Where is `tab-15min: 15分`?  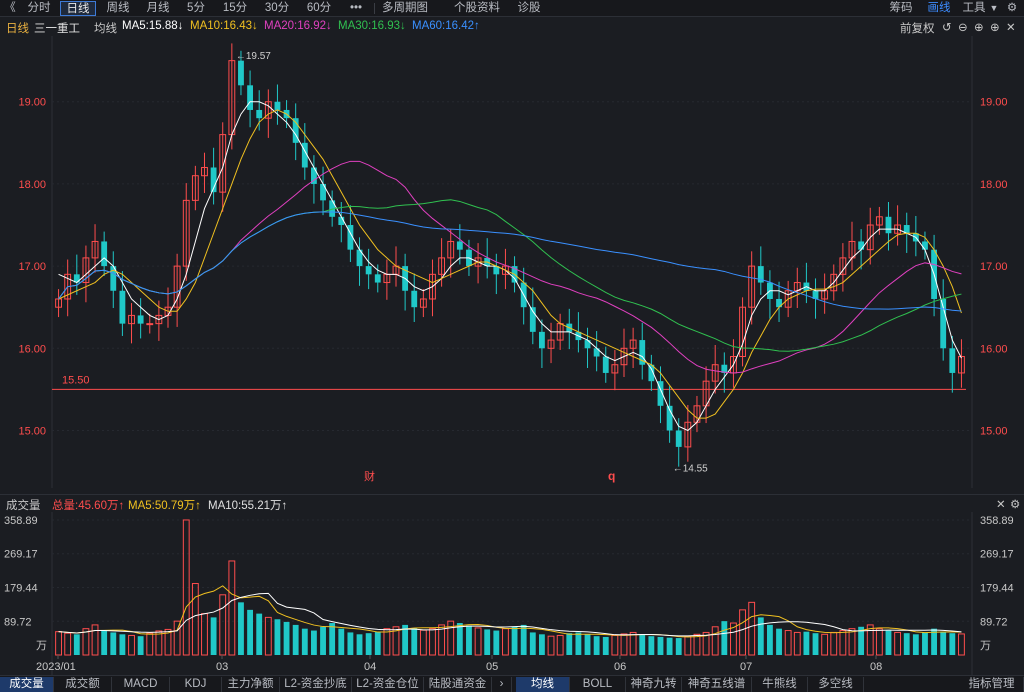 tab-15min: 15分 is located at coordinates (235, 8).